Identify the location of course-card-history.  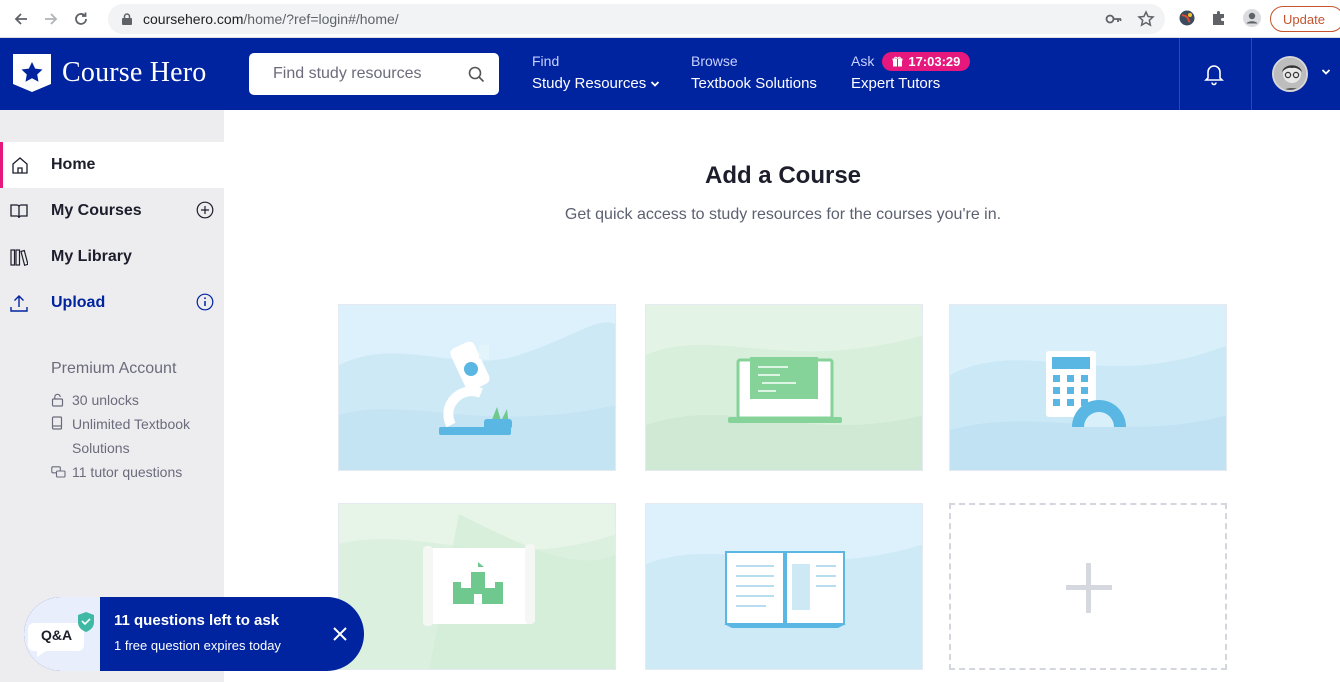
(477, 586).